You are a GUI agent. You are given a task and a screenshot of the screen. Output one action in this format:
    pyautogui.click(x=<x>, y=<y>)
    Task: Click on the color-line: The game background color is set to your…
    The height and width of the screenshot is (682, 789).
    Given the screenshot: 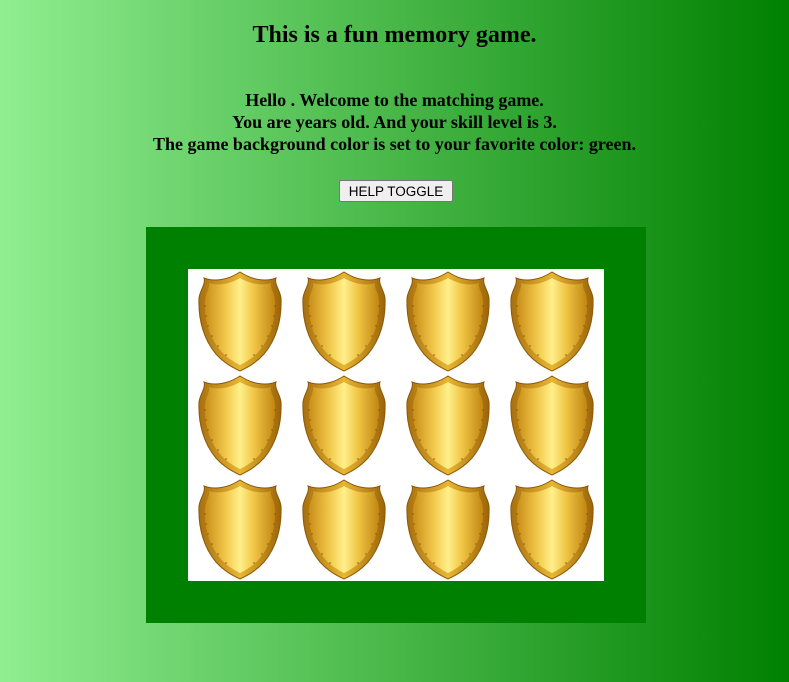 What is the action you would take?
    pyautogui.click(x=394, y=144)
    